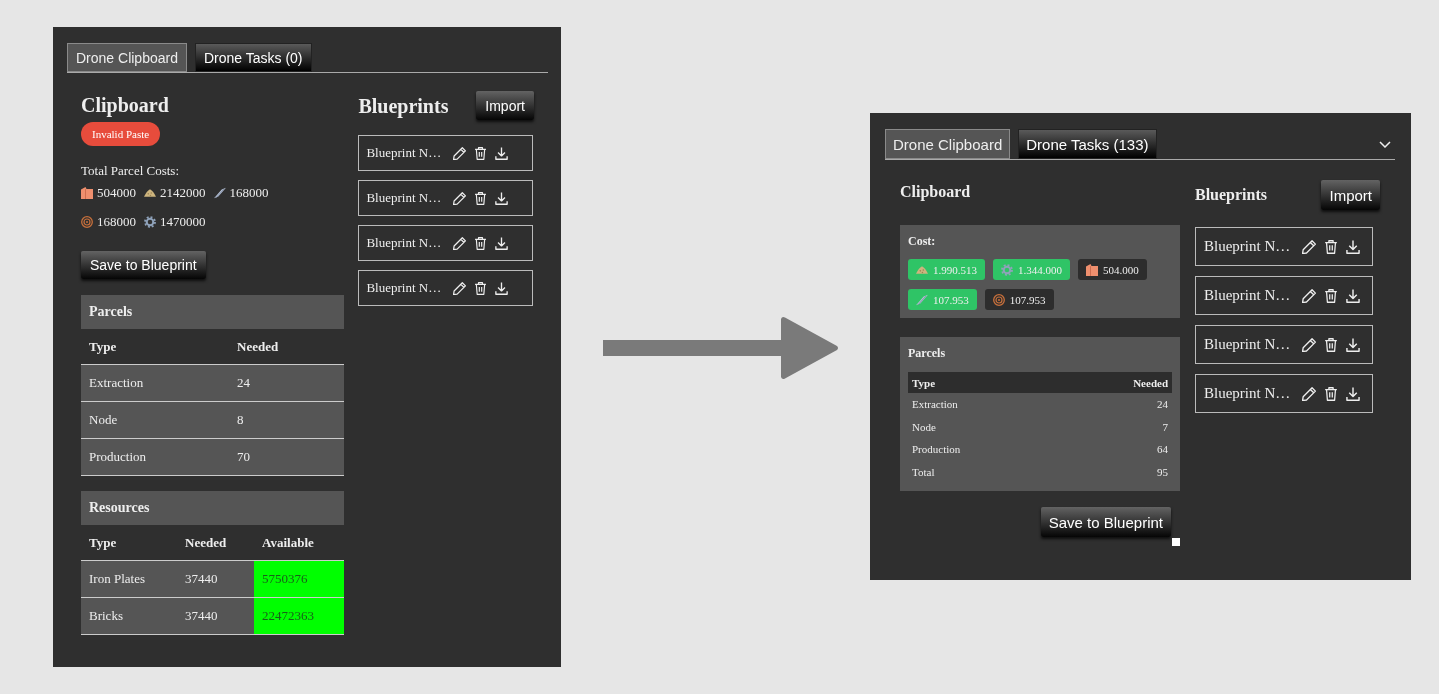  What do you see at coordinates (1121, 269) in the screenshot?
I see `cost-value: 504.000` at bounding box center [1121, 269].